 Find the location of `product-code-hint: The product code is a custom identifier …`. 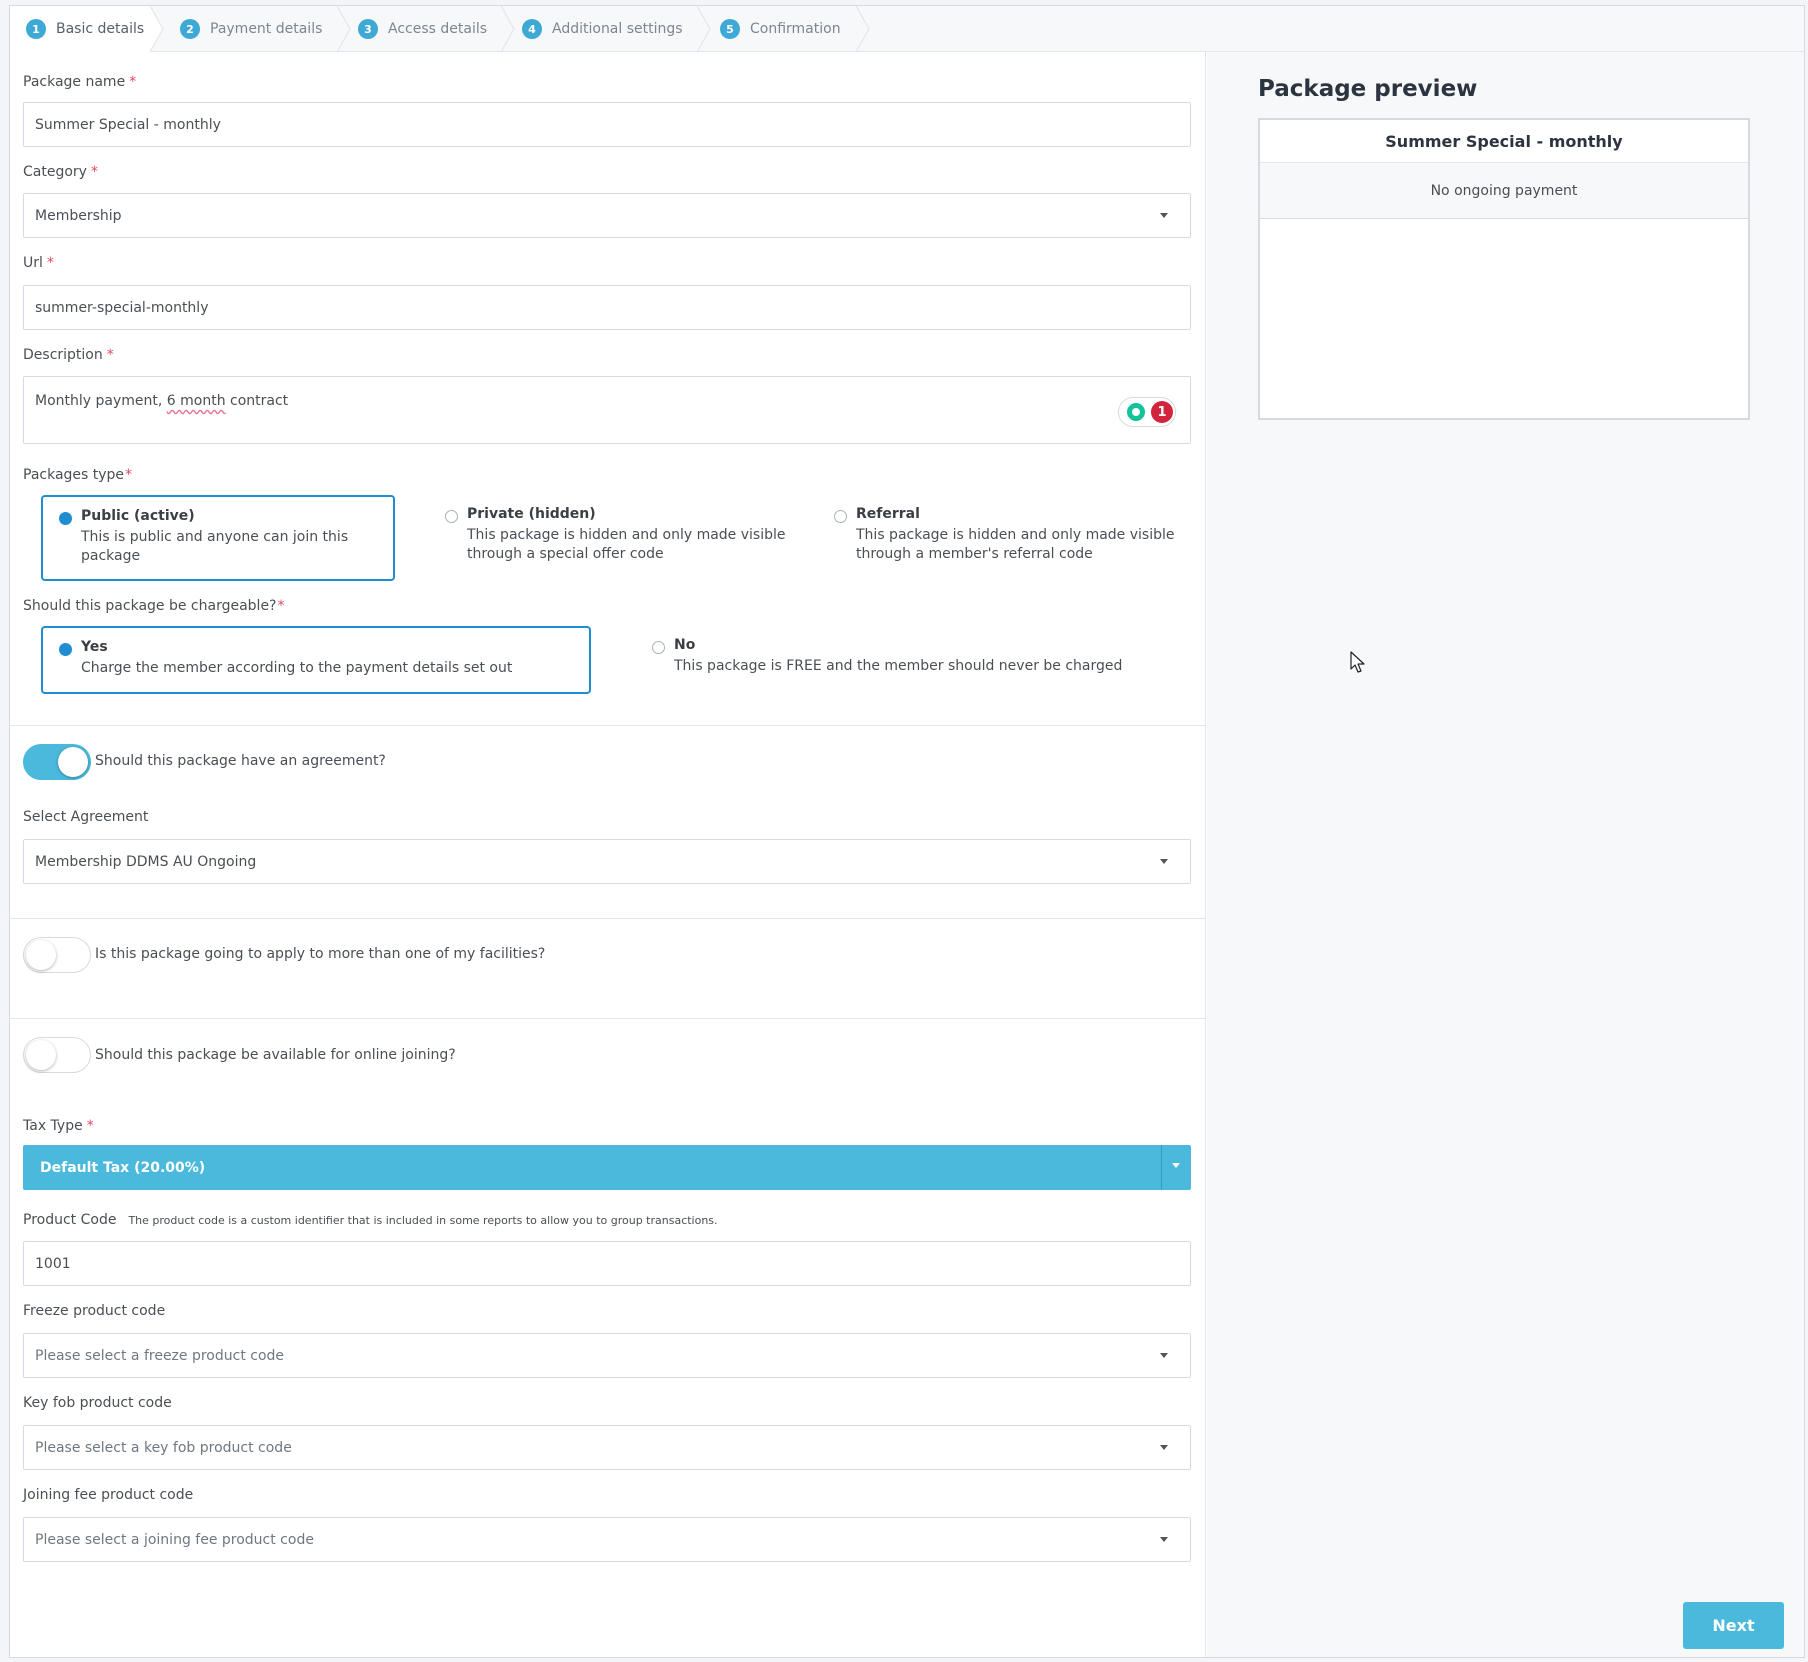

product-code-hint: The product code is a custom identifier … is located at coordinates (423, 1220).